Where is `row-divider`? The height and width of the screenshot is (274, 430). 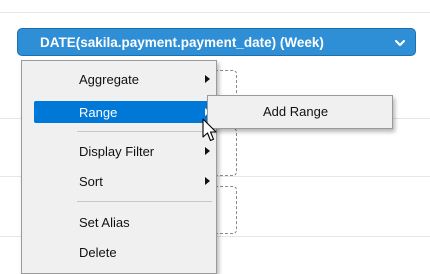
row-divider is located at coordinates (215, 12).